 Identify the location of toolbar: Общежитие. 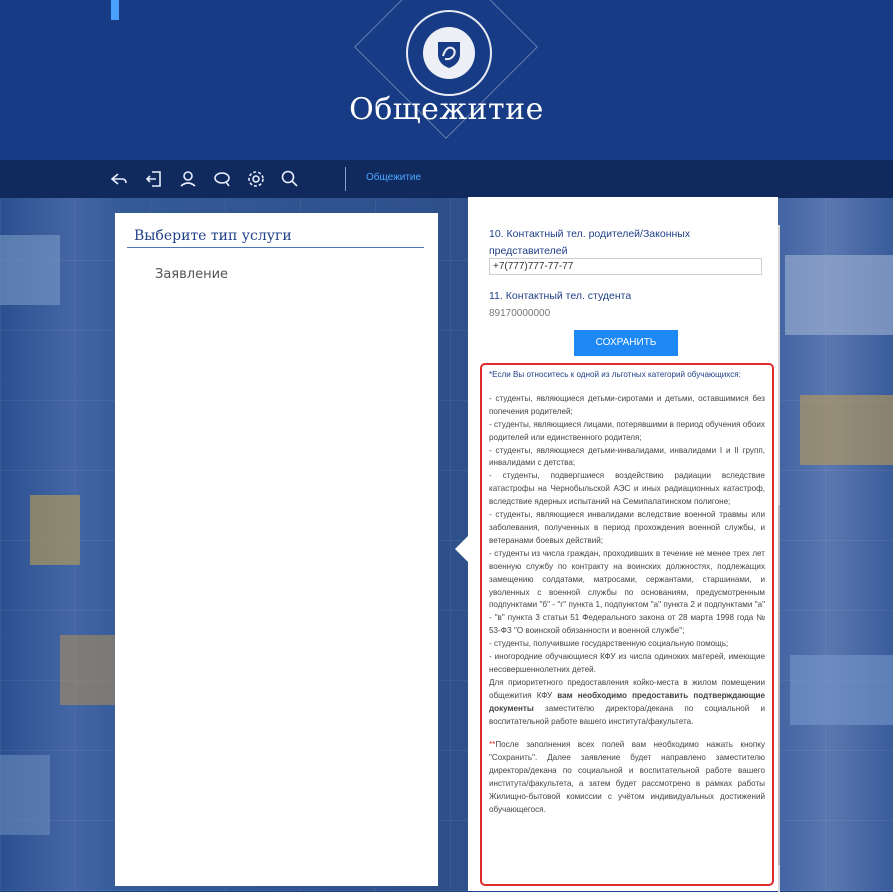
(446, 179).